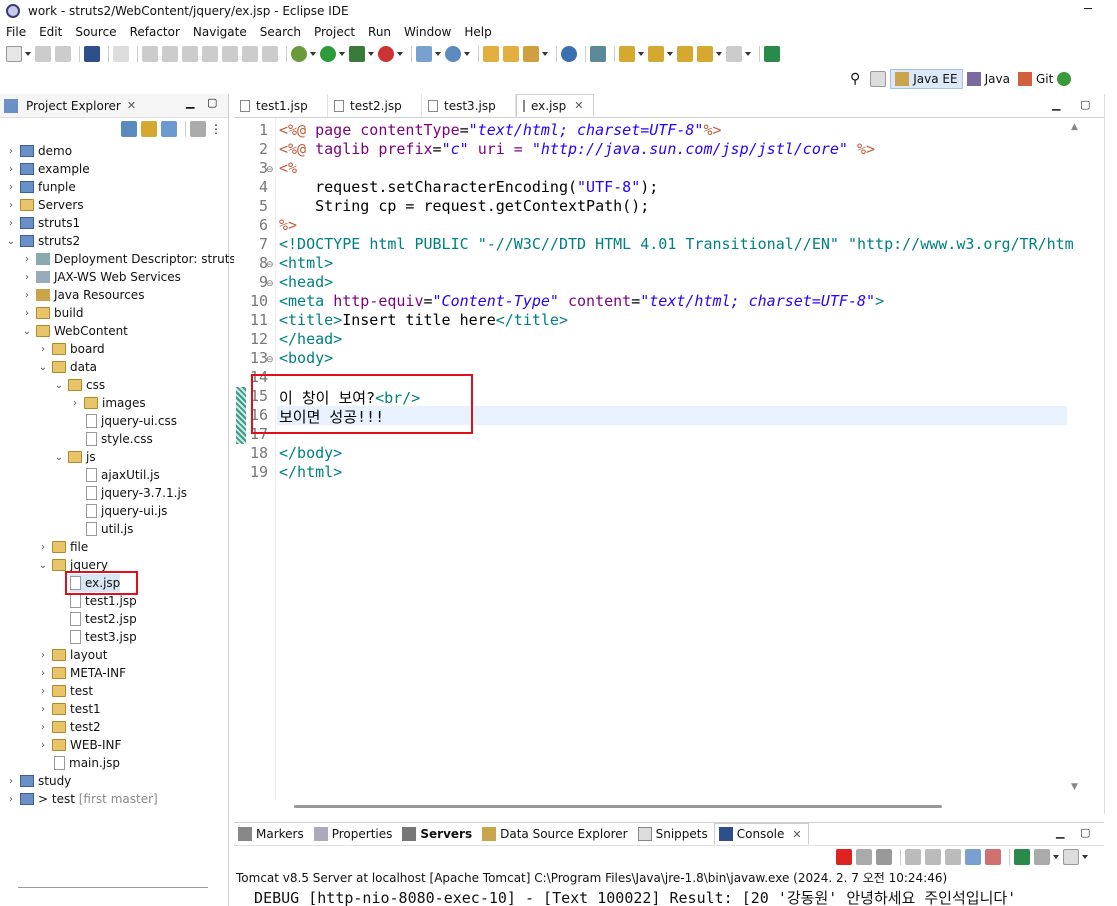 This screenshot has width=1117, height=906. I want to click on tree-item-jquery-js: jquery-3.7.1.js, so click(136, 493).